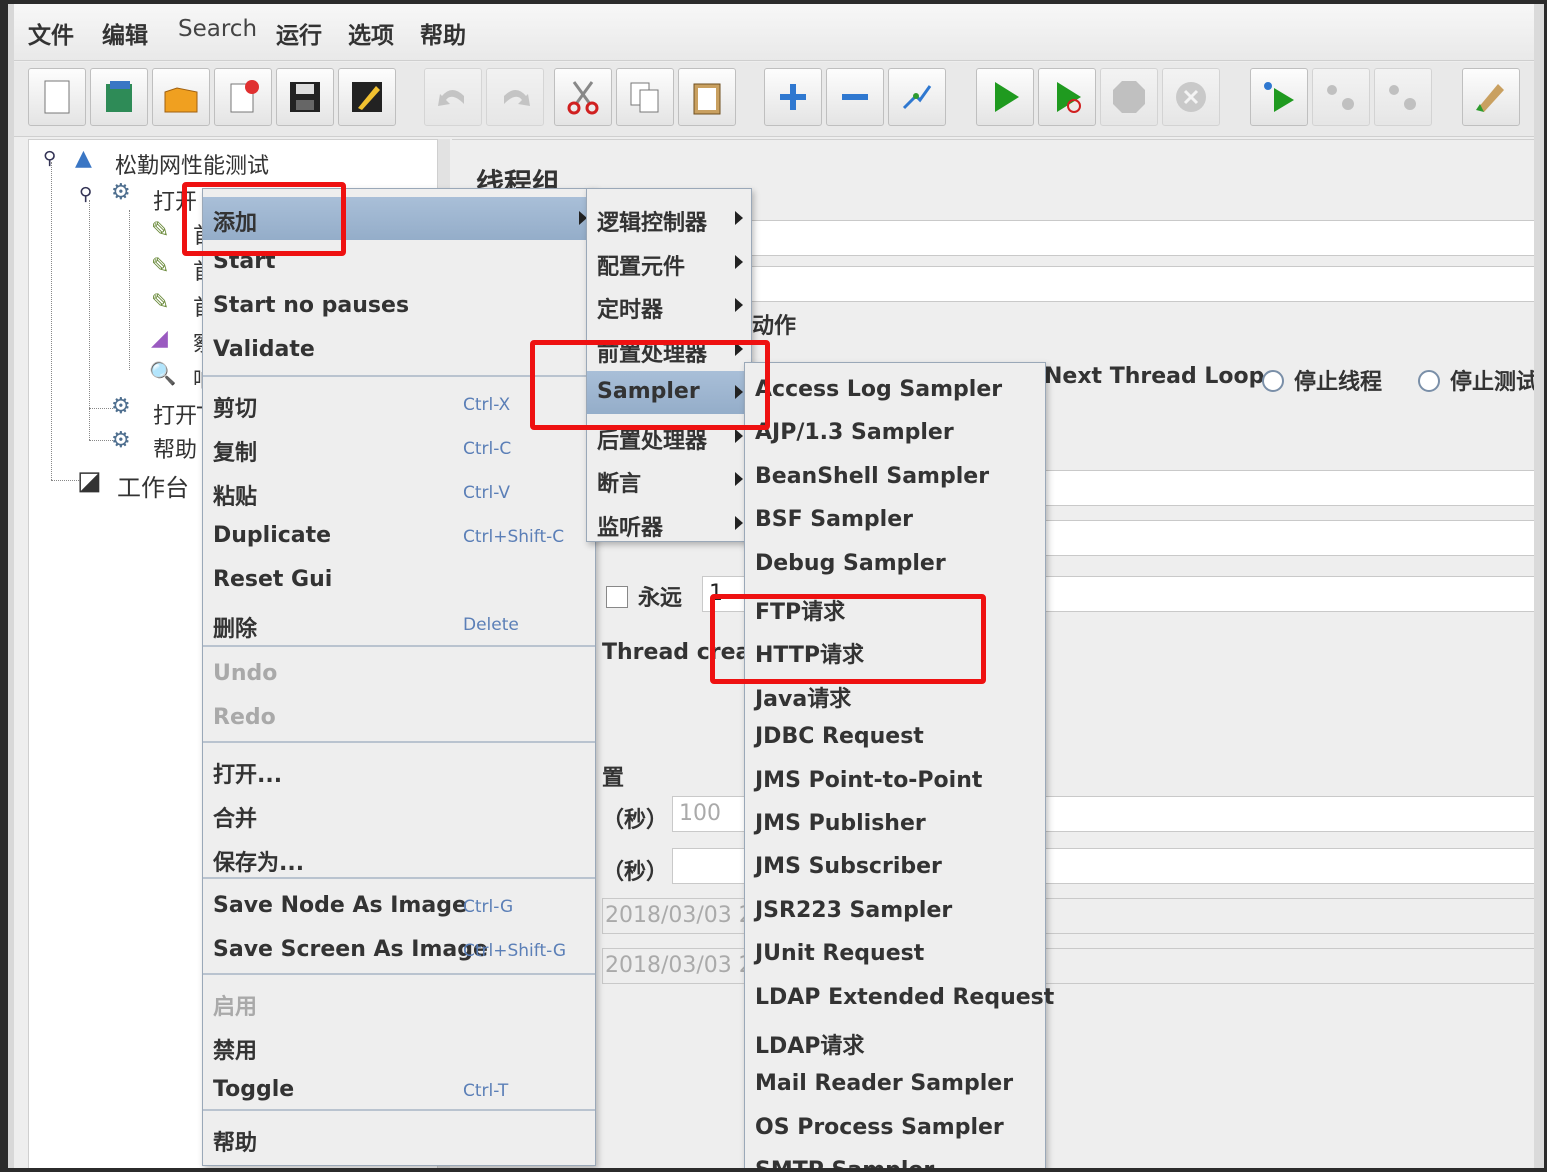 This screenshot has width=1547, height=1172. I want to click on save-as-button, so click(367, 97).